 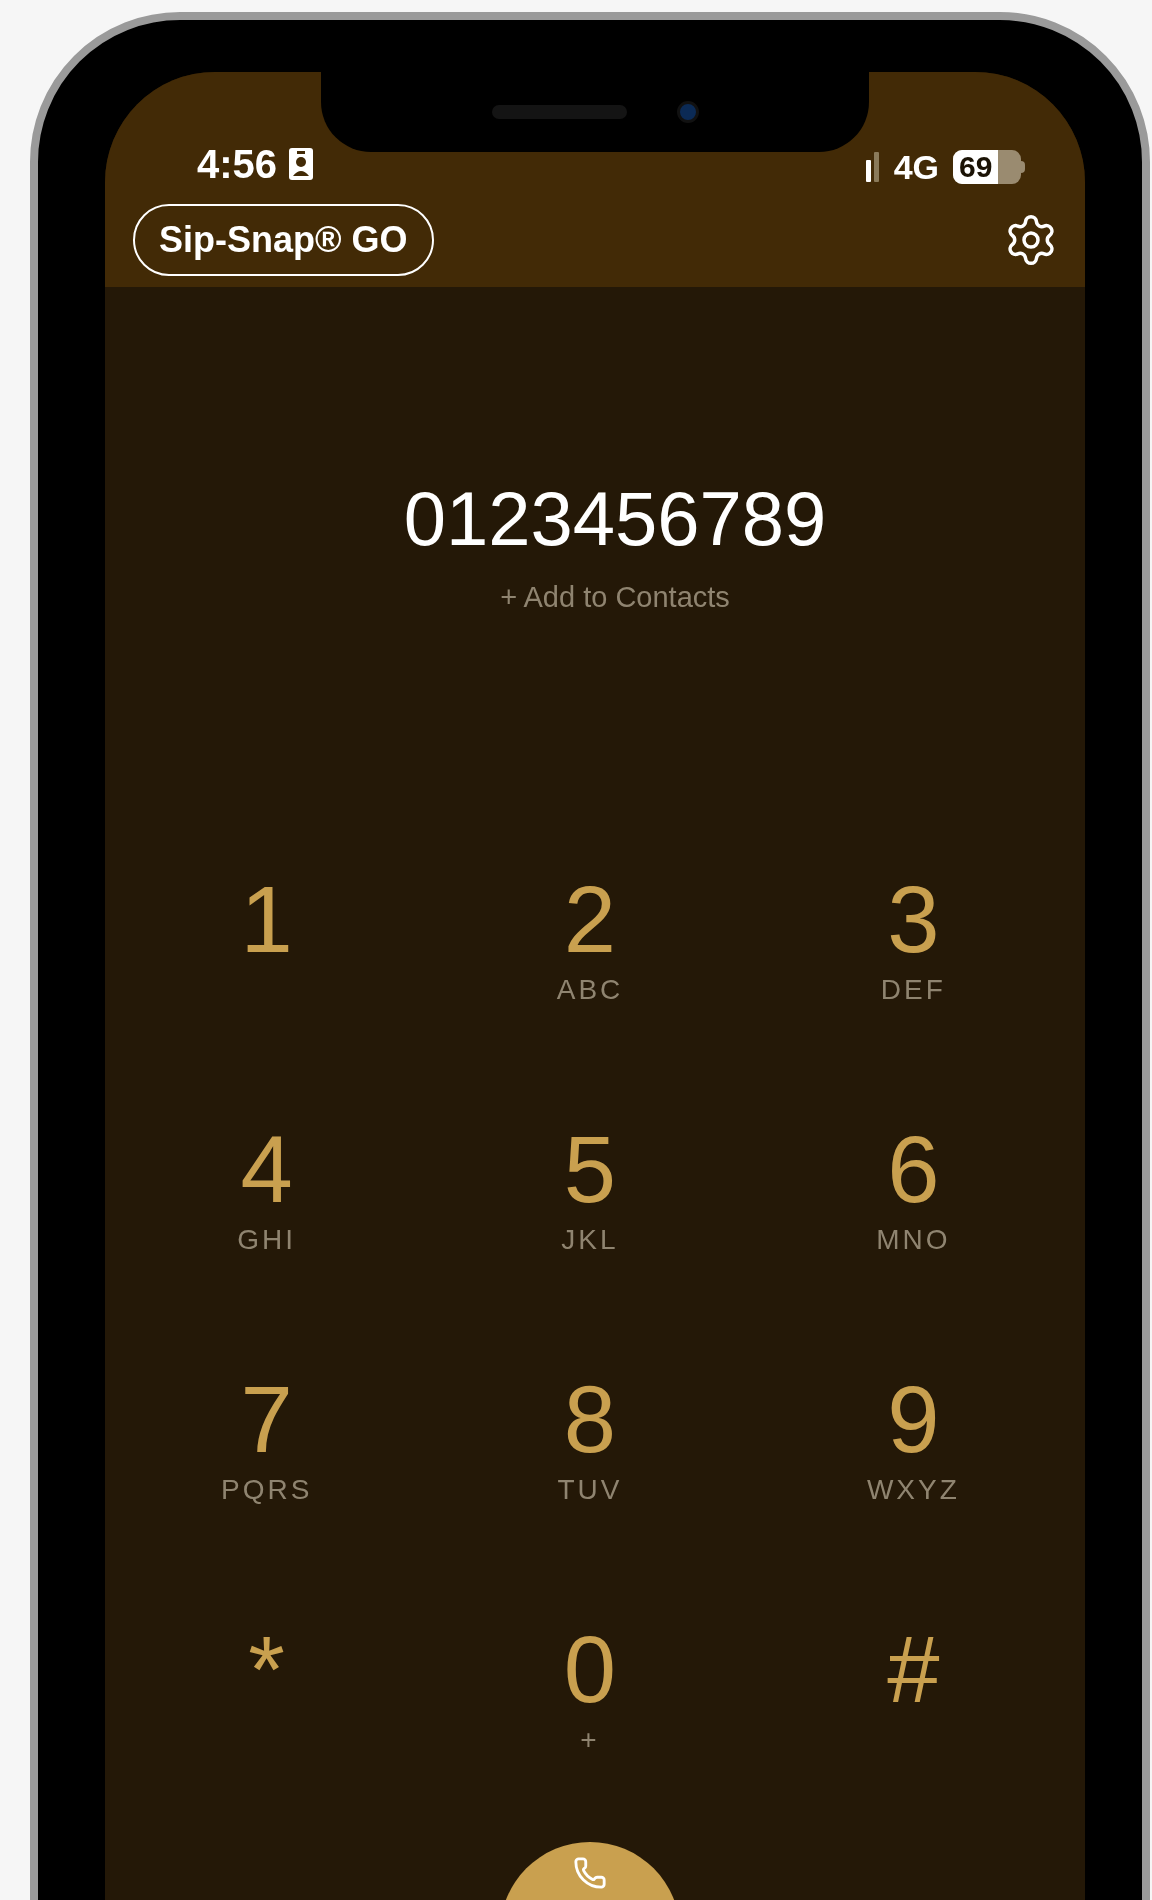 What do you see at coordinates (267, 1222) in the screenshot?
I see `dial-key: 4 GHI` at bounding box center [267, 1222].